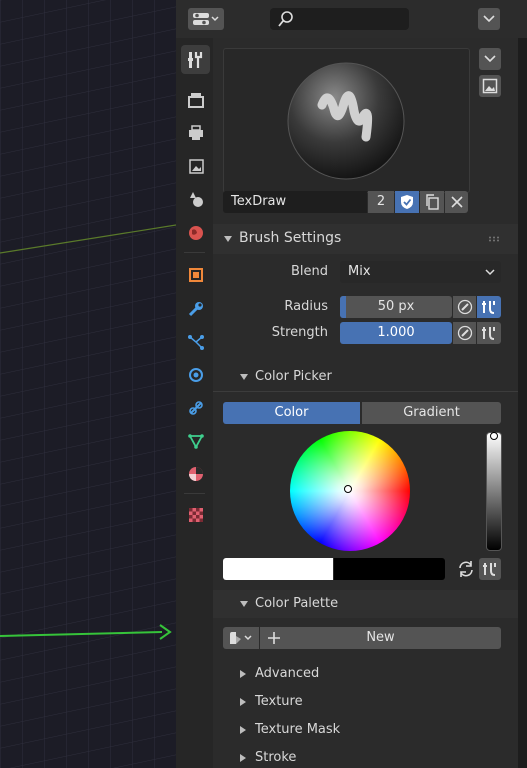 This screenshot has width=527, height=768. Describe the element at coordinates (285, 19) in the screenshot. I see `search-icon` at that location.